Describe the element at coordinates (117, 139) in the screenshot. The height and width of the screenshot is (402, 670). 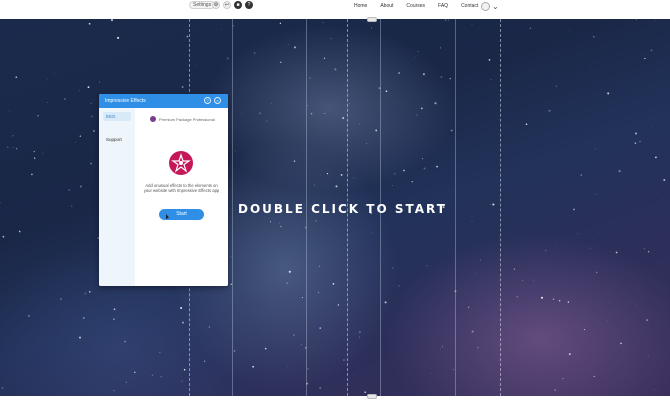
I see `sidebar-item-support: Support` at that location.